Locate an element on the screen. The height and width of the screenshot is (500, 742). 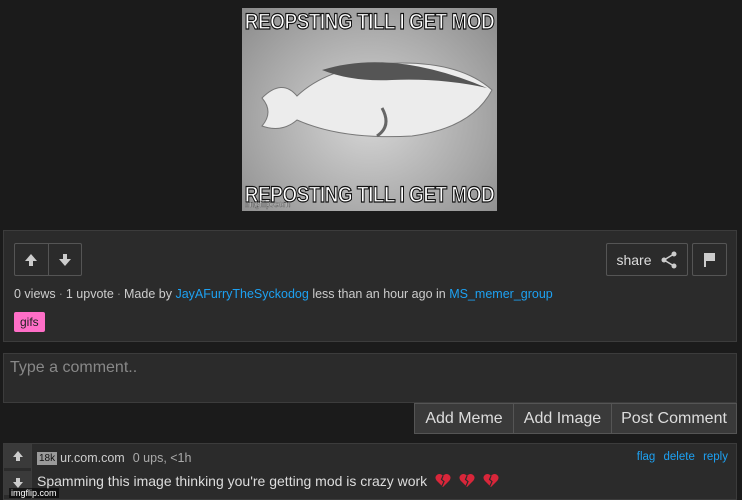
comment-stats: 0 ups, <1h is located at coordinates (162, 458).